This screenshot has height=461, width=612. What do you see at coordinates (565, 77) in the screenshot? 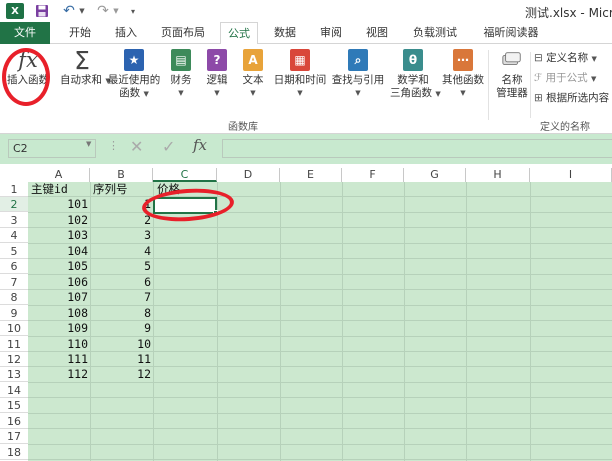
I see `use-in-formula-button: ℱ 用于公式 ▼` at bounding box center [565, 77].